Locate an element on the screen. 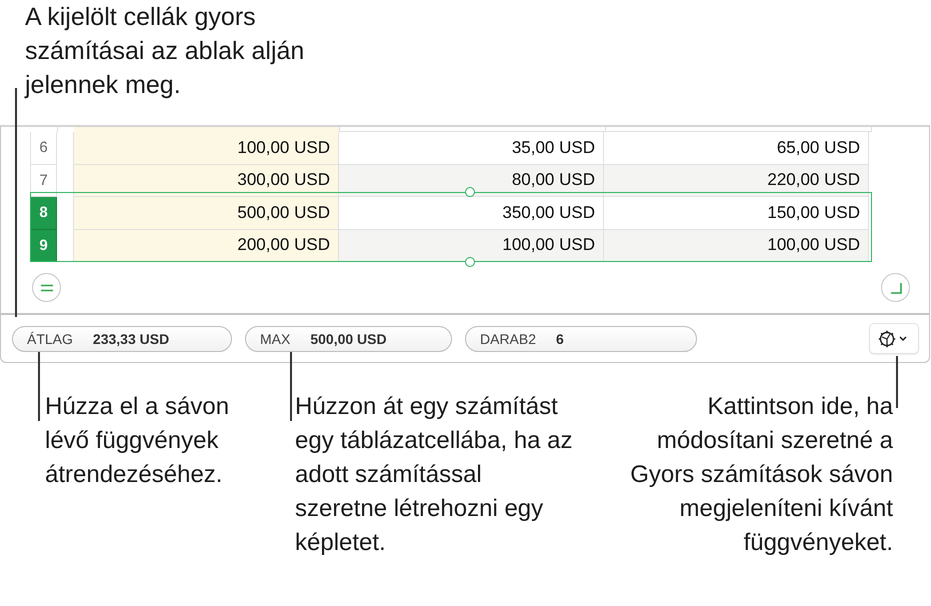 This screenshot has height=606, width=931. quick-calc-pill: DARAB2 6 is located at coordinates (581, 339).